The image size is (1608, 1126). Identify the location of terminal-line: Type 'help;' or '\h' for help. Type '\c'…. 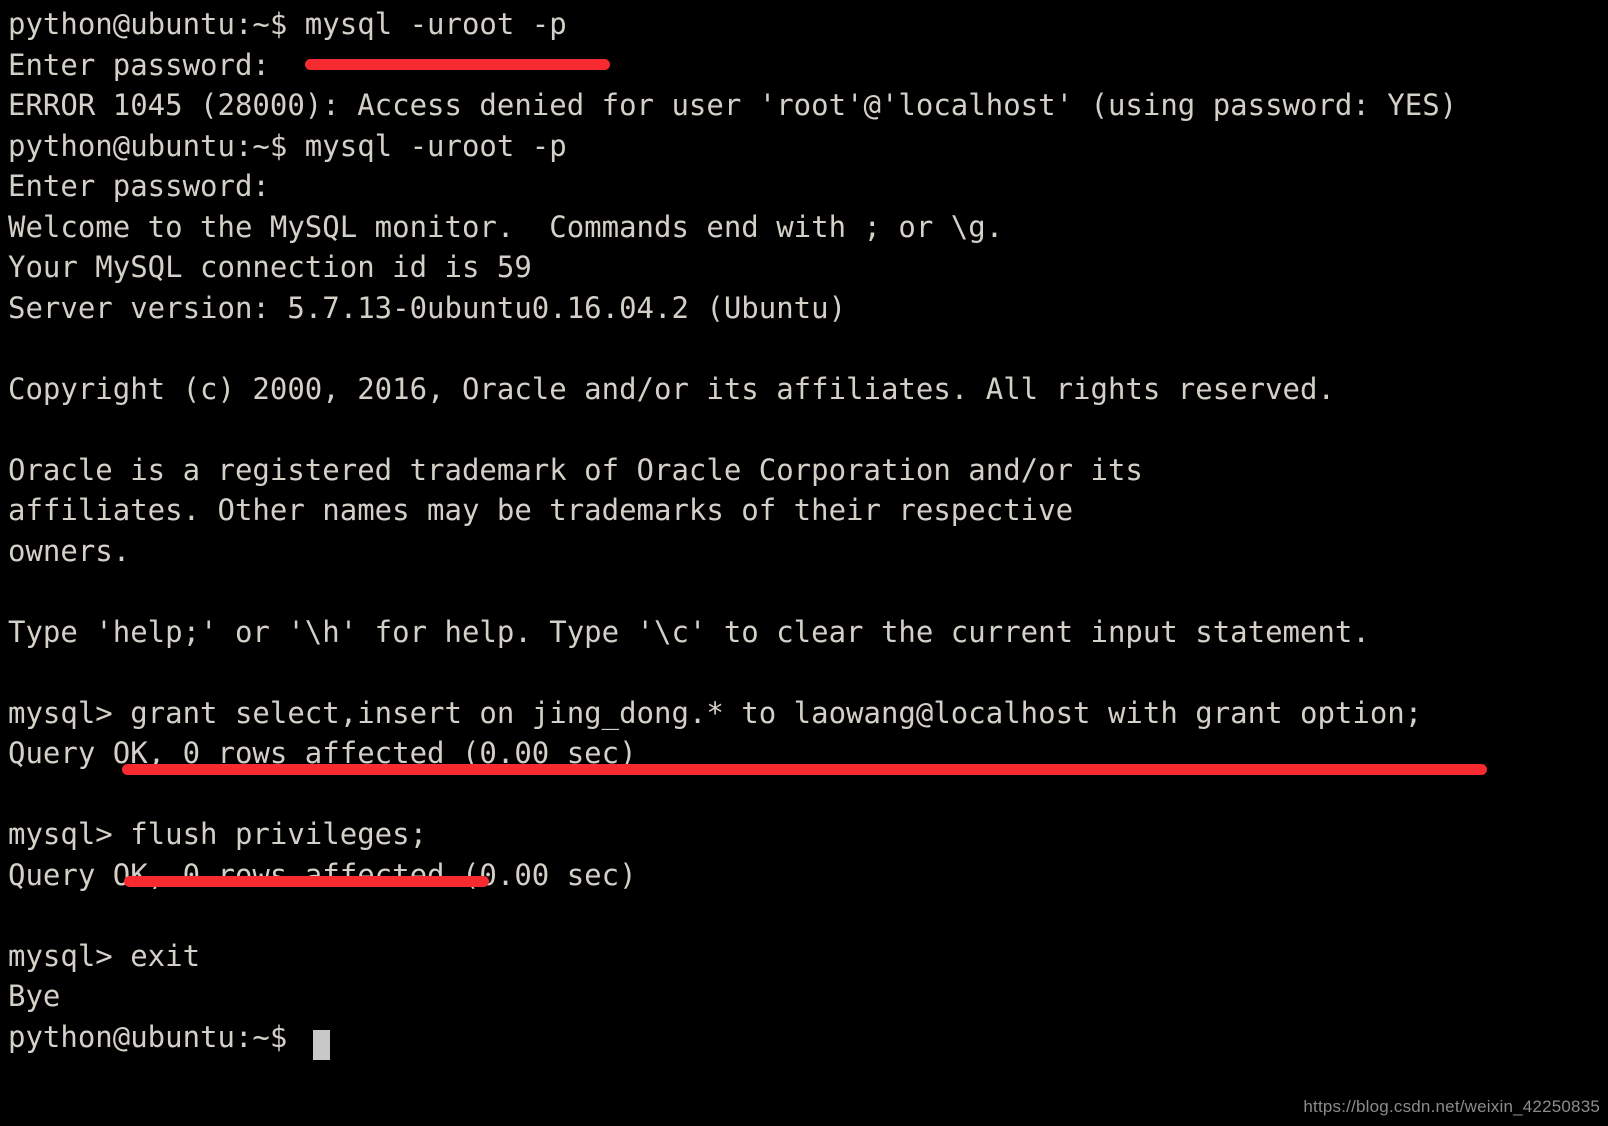
(689, 631).